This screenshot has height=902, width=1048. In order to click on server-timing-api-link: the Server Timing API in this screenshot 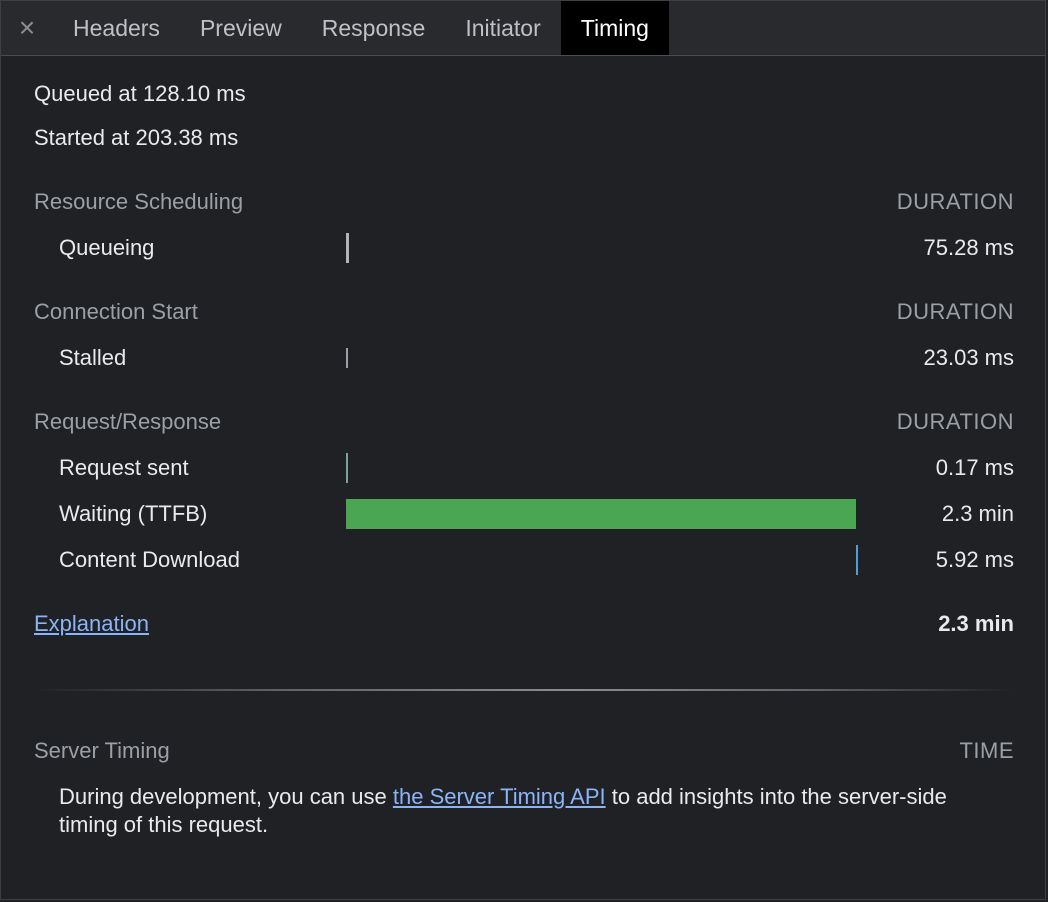, I will do `click(499, 796)`.